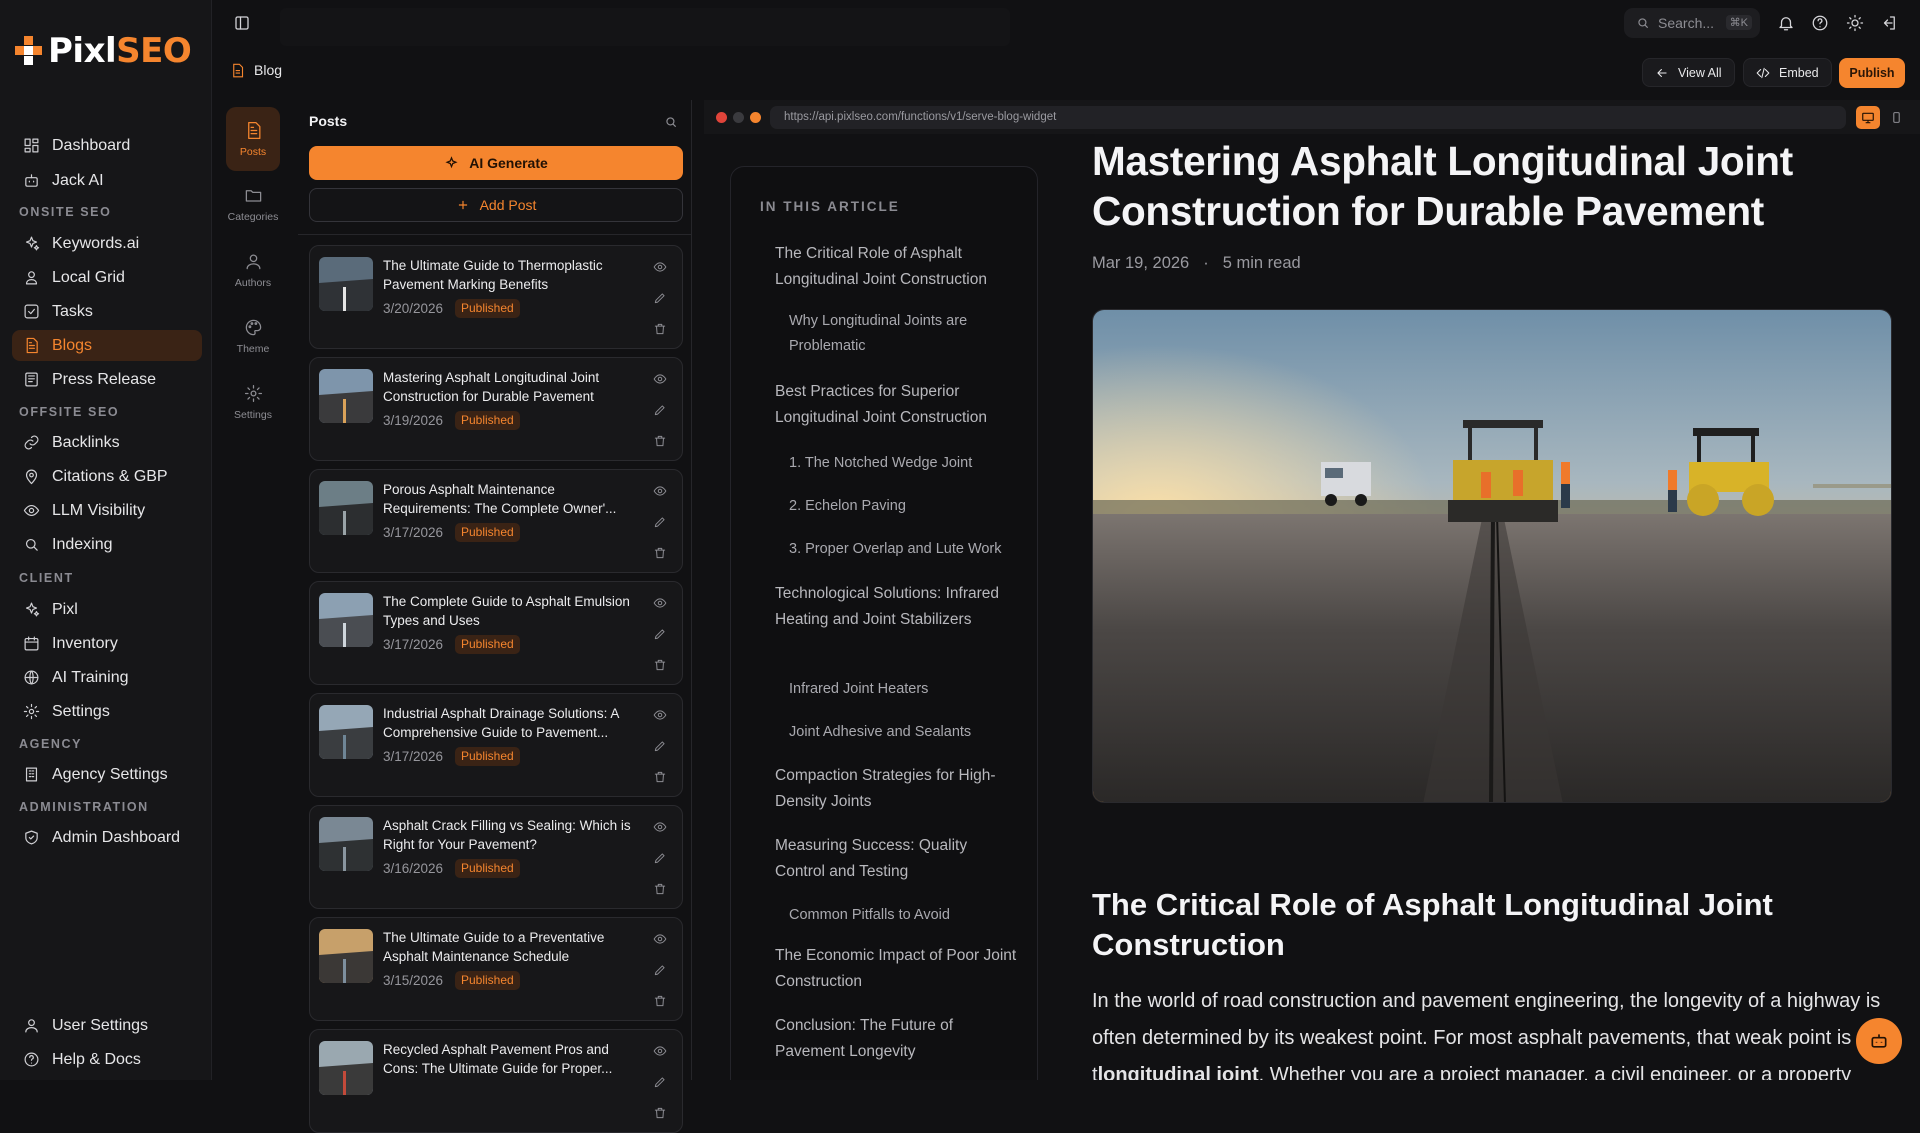 This screenshot has height=1133, width=1920. I want to click on sidebar-item-admin-dashboard: Admin Dashboard, so click(107, 837).